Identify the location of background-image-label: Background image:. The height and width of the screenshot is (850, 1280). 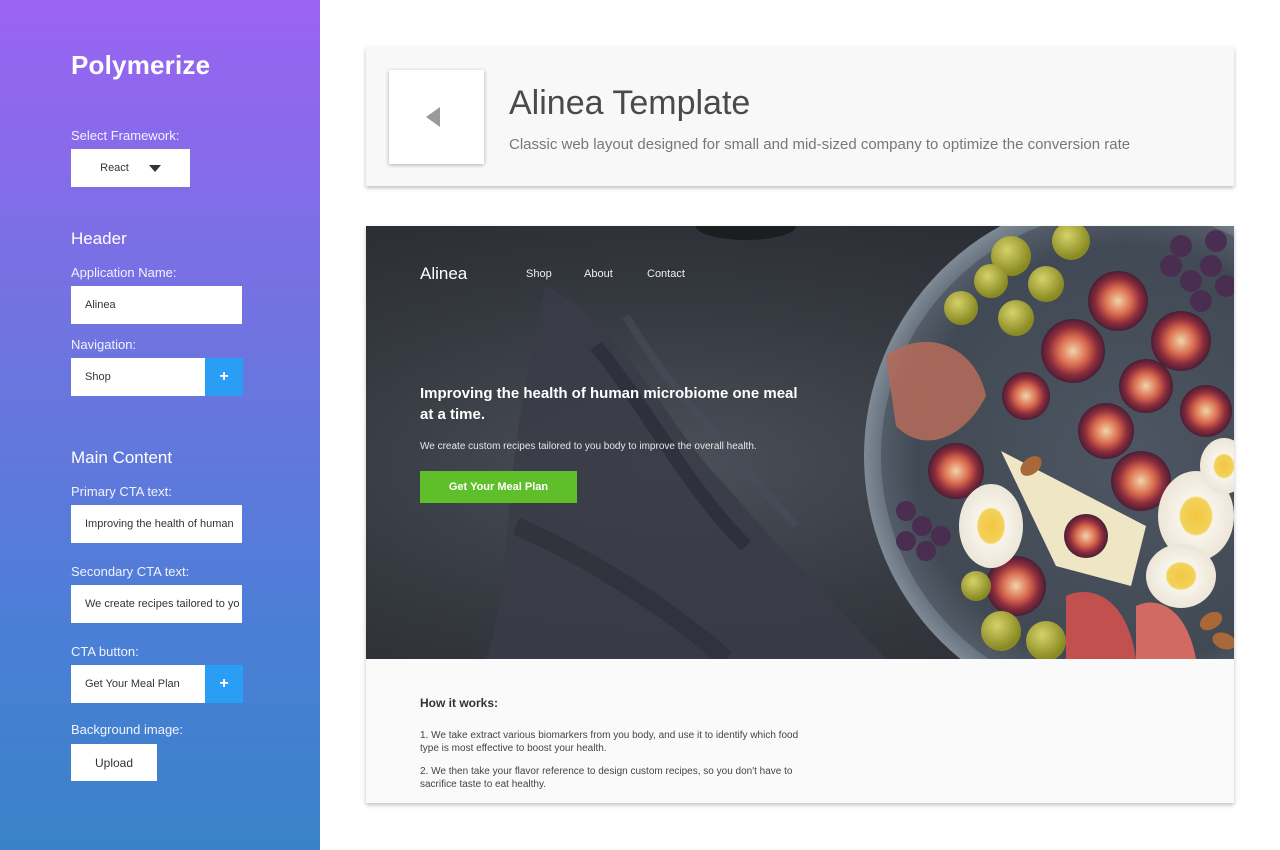
(127, 729).